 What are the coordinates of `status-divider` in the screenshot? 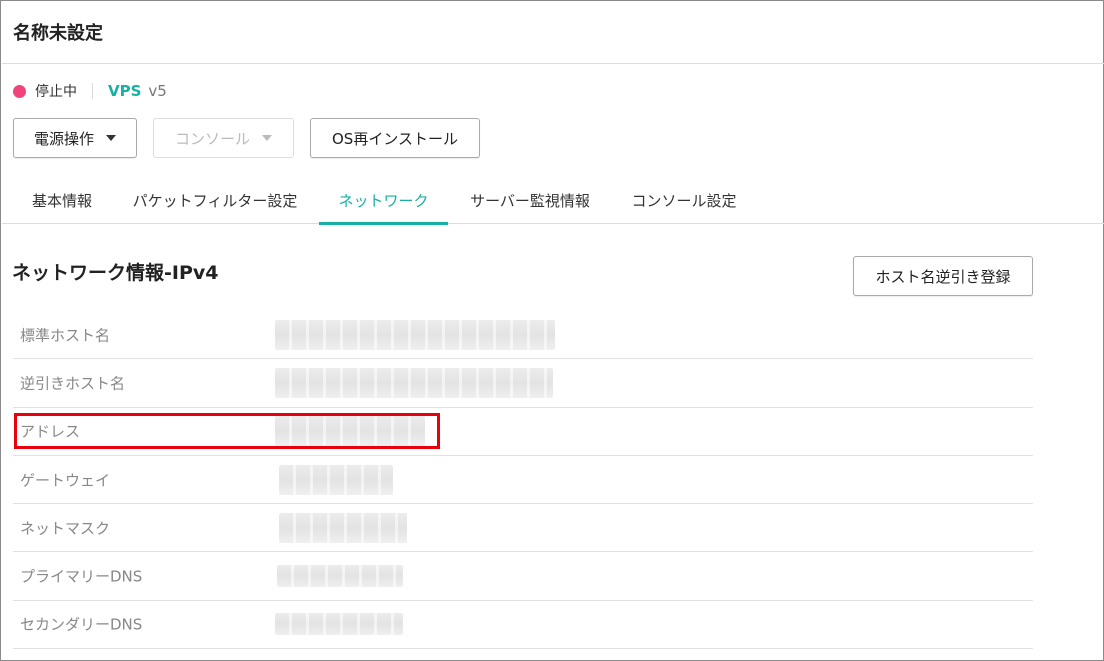 It's located at (92, 91).